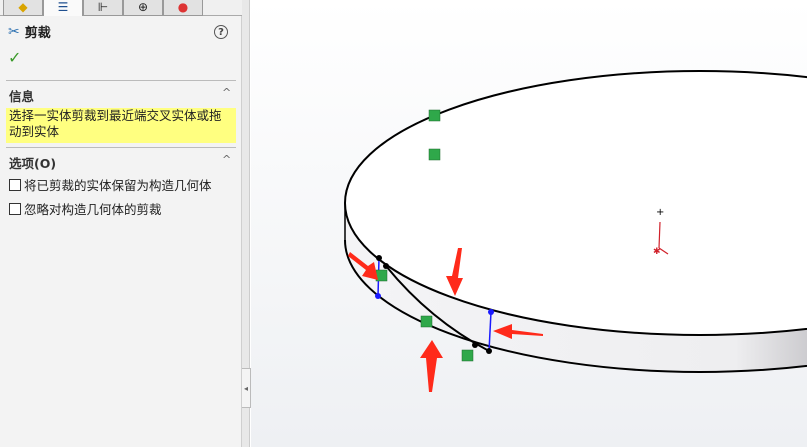  I want to click on page-title: ✂ 剪裁, so click(29, 32).